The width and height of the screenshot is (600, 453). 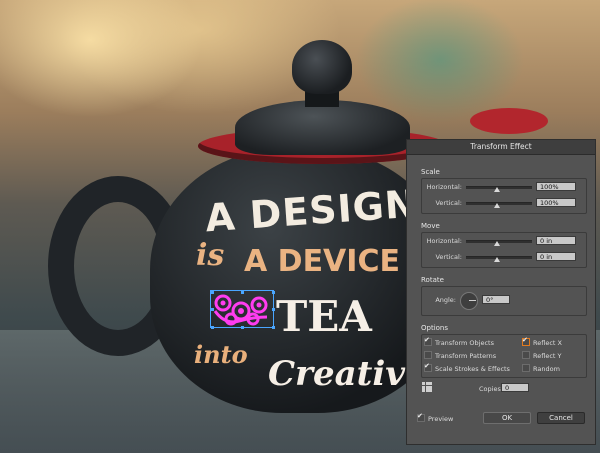 I want to click on scale-group: Horizontal: 100% Vertical: 100%, so click(x=504, y=196).